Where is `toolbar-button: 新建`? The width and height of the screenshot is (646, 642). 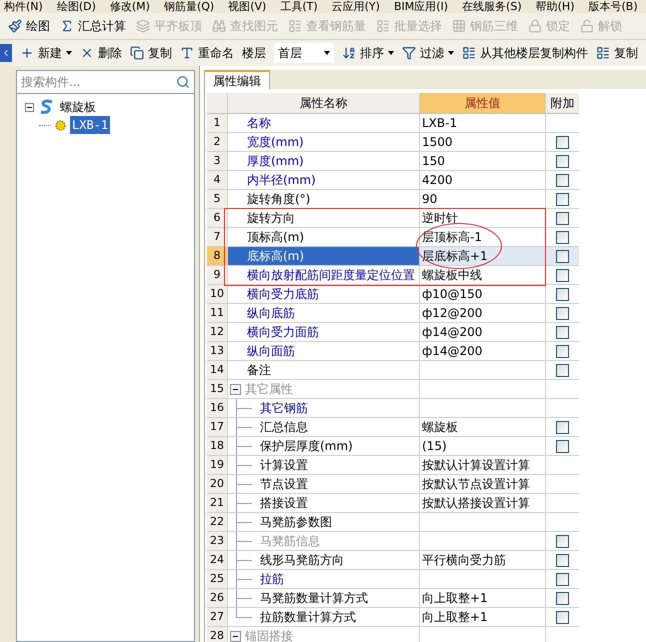 toolbar-button: 新建 is located at coordinates (46, 53).